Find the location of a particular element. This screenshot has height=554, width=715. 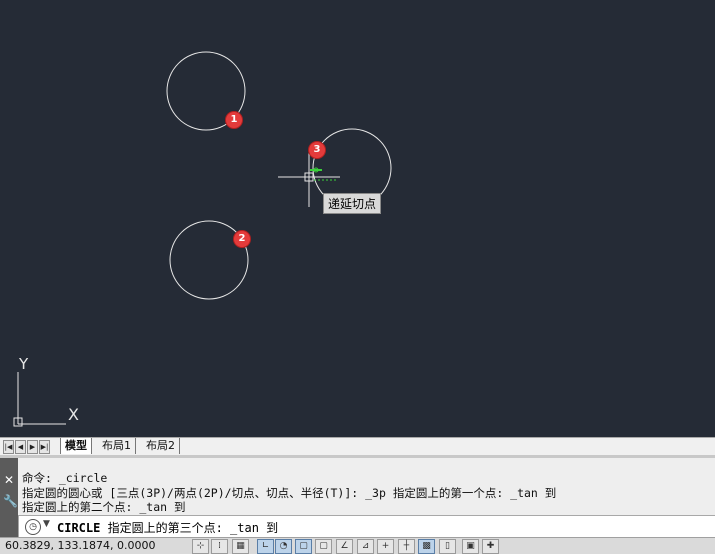

tab-layout2: 布局2 is located at coordinates (161, 446).